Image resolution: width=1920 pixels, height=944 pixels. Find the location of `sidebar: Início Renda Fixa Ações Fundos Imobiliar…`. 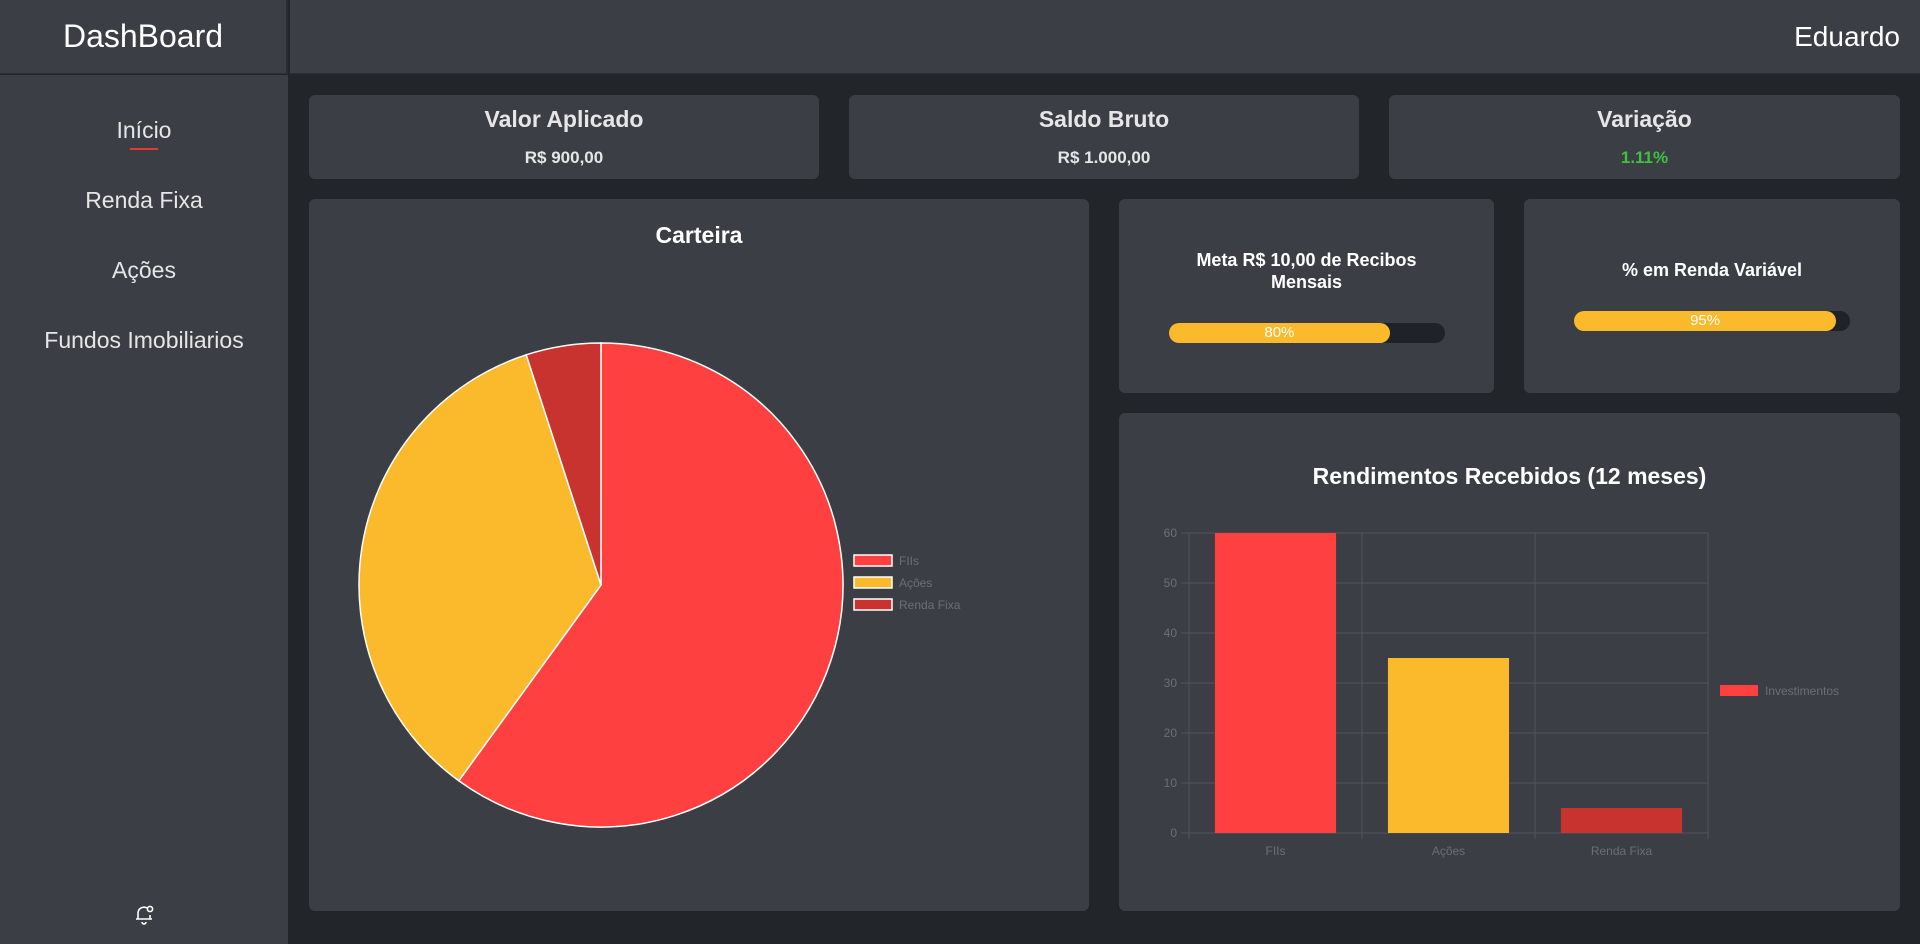

sidebar: Início Renda Fixa Ações Fundos Imobiliar… is located at coordinates (144, 509).